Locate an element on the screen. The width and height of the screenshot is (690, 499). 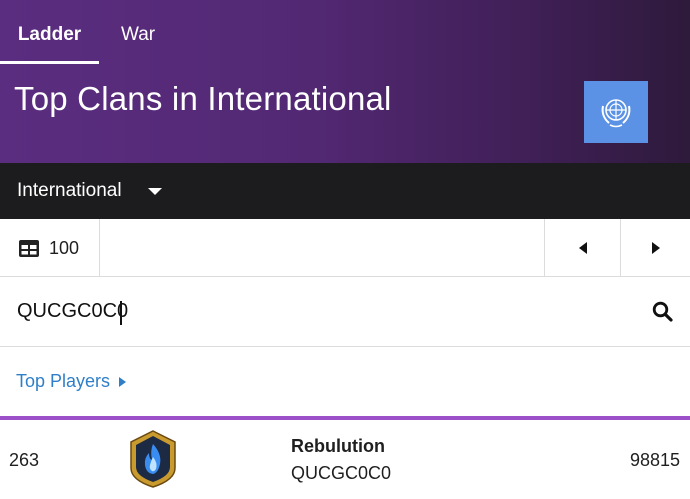
tab-war: War is located at coordinates (138, 32).